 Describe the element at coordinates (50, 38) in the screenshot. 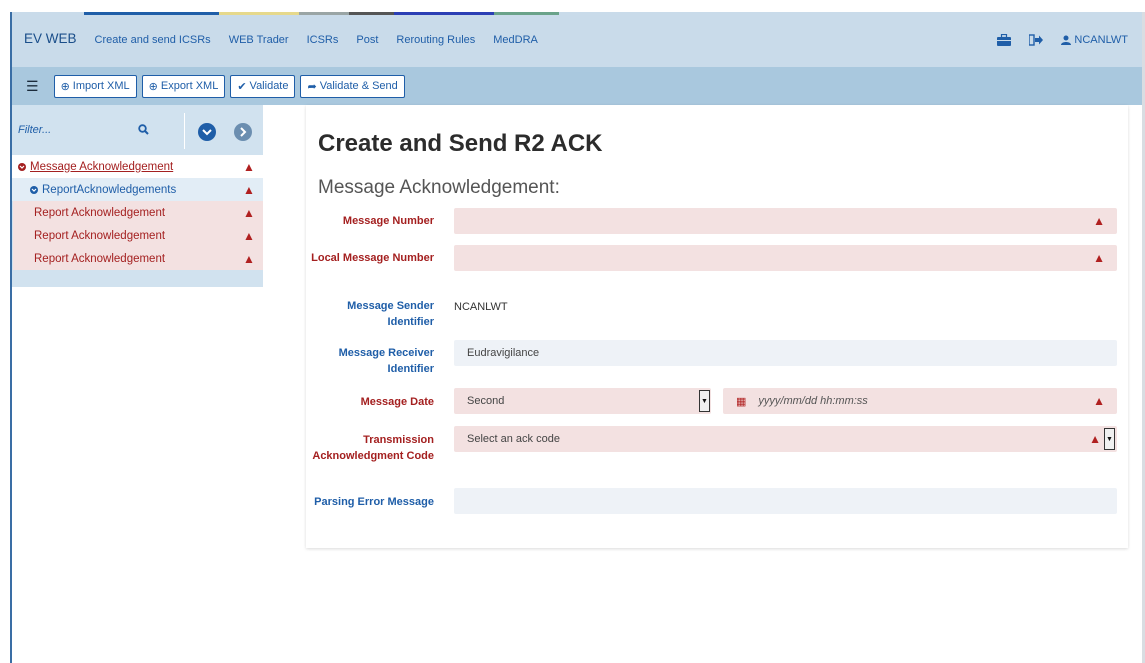

I see `brand-logo: EV WEB` at that location.